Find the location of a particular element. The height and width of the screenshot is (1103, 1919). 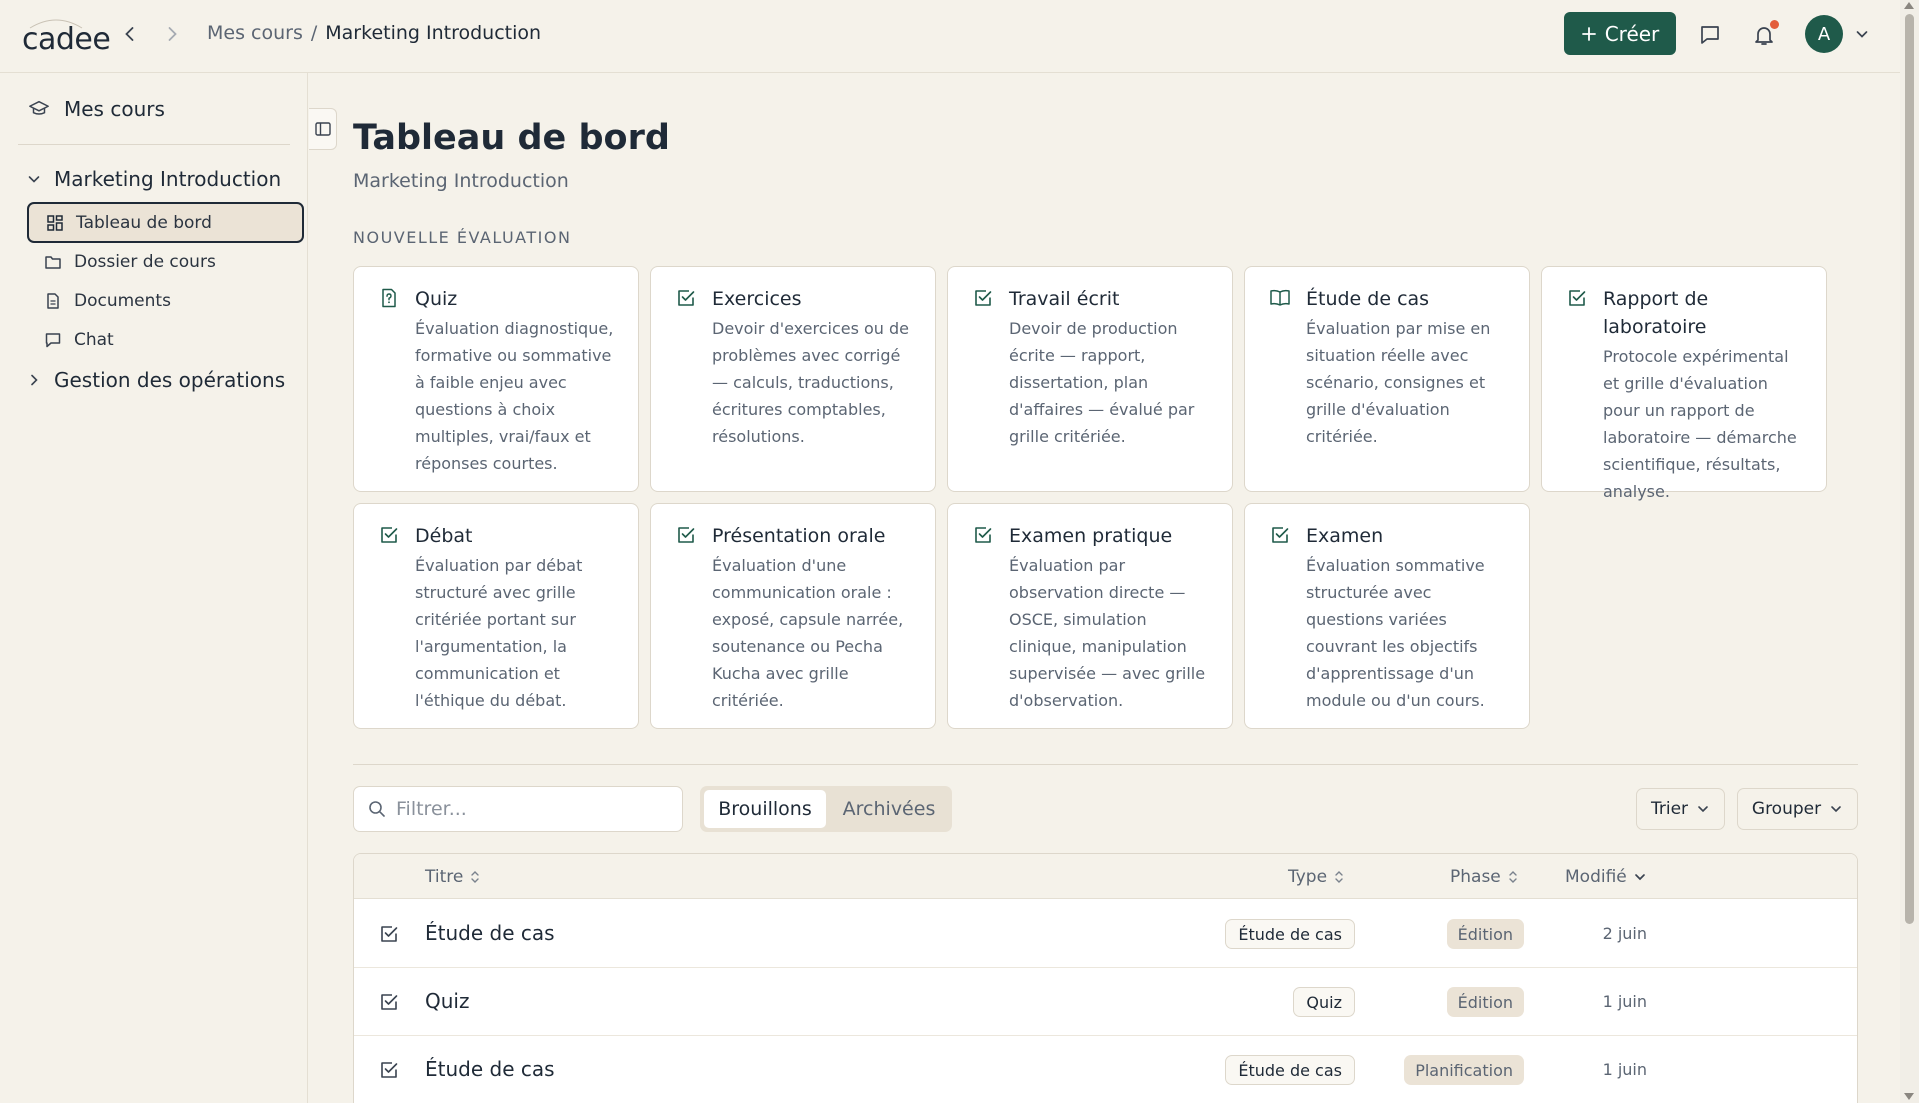

tab-drafts: Brouillons is located at coordinates (765, 809).